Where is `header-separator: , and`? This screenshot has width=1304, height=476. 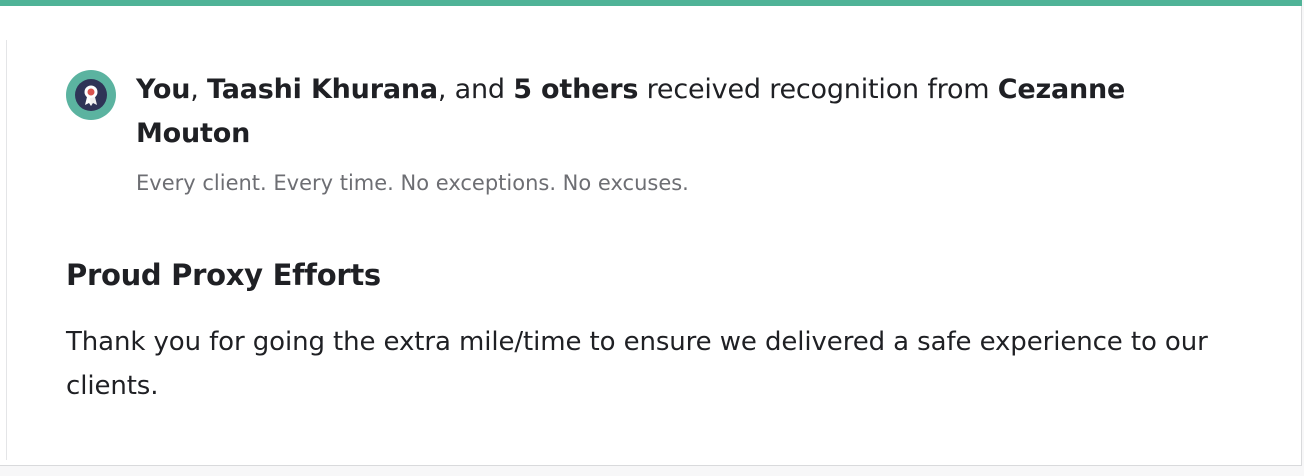
header-separator: , and is located at coordinates (475, 89).